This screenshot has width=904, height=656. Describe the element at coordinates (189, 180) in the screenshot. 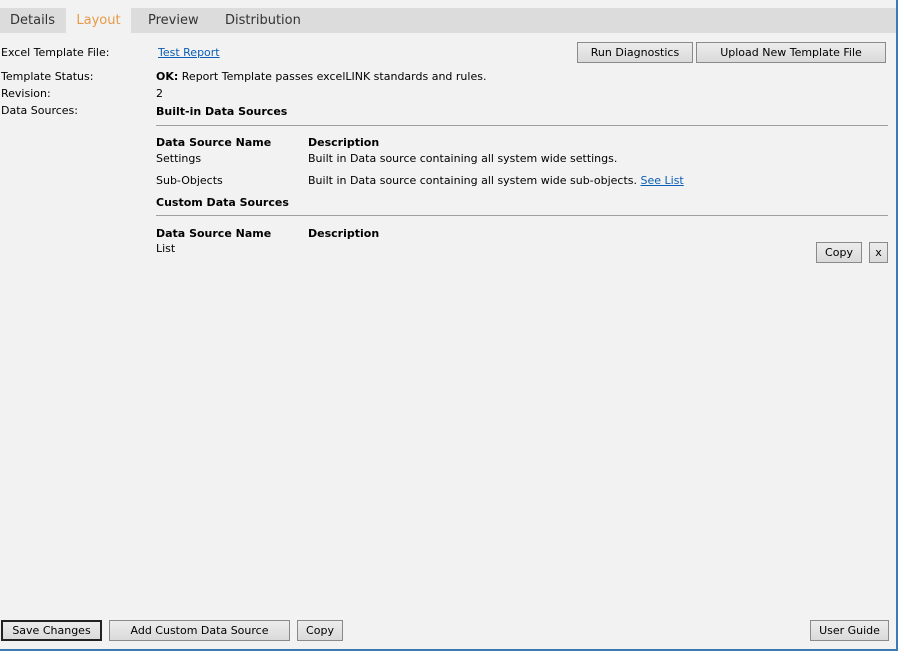

I see `builtin-row-name: Sub-Objects` at that location.